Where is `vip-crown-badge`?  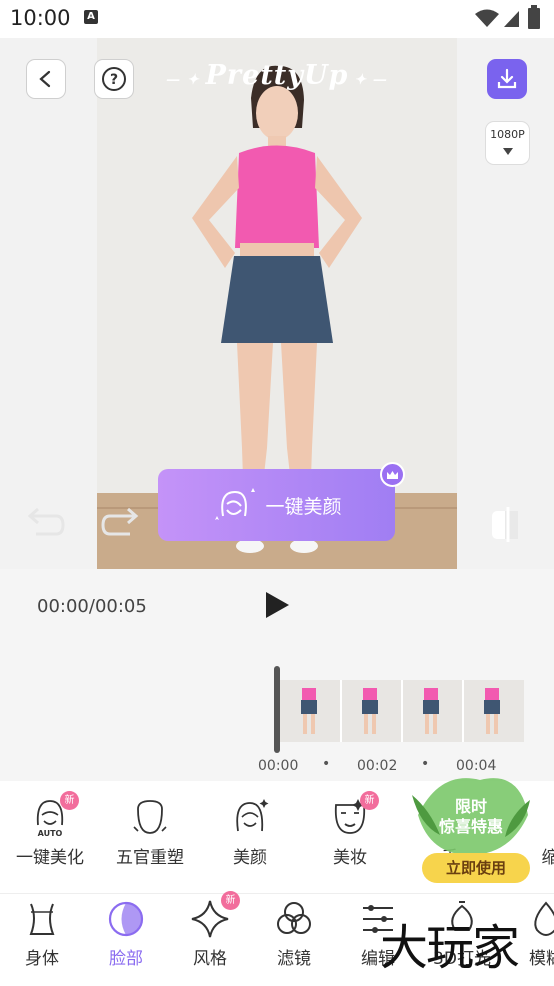
vip-crown-badge is located at coordinates (392, 474).